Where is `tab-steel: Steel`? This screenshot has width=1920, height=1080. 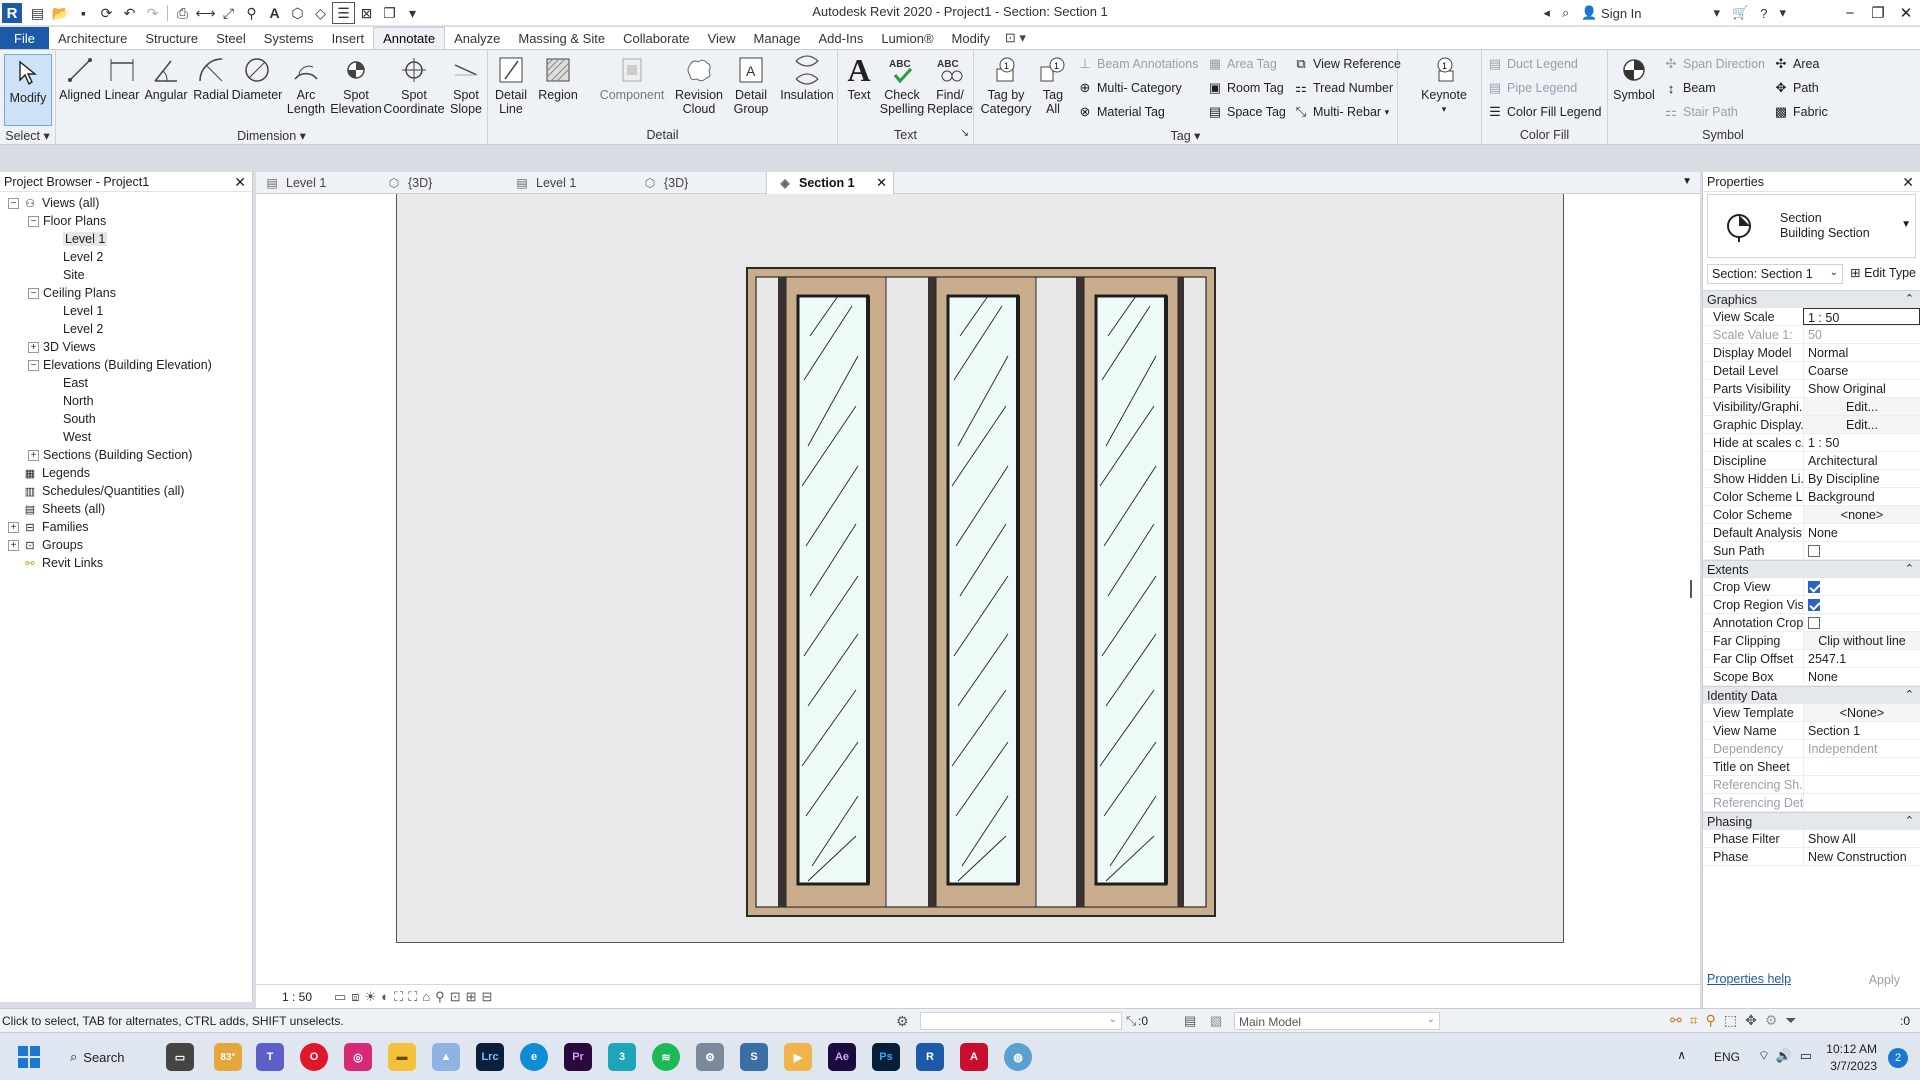
tab-steel: Steel is located at coordinates (231, 38).